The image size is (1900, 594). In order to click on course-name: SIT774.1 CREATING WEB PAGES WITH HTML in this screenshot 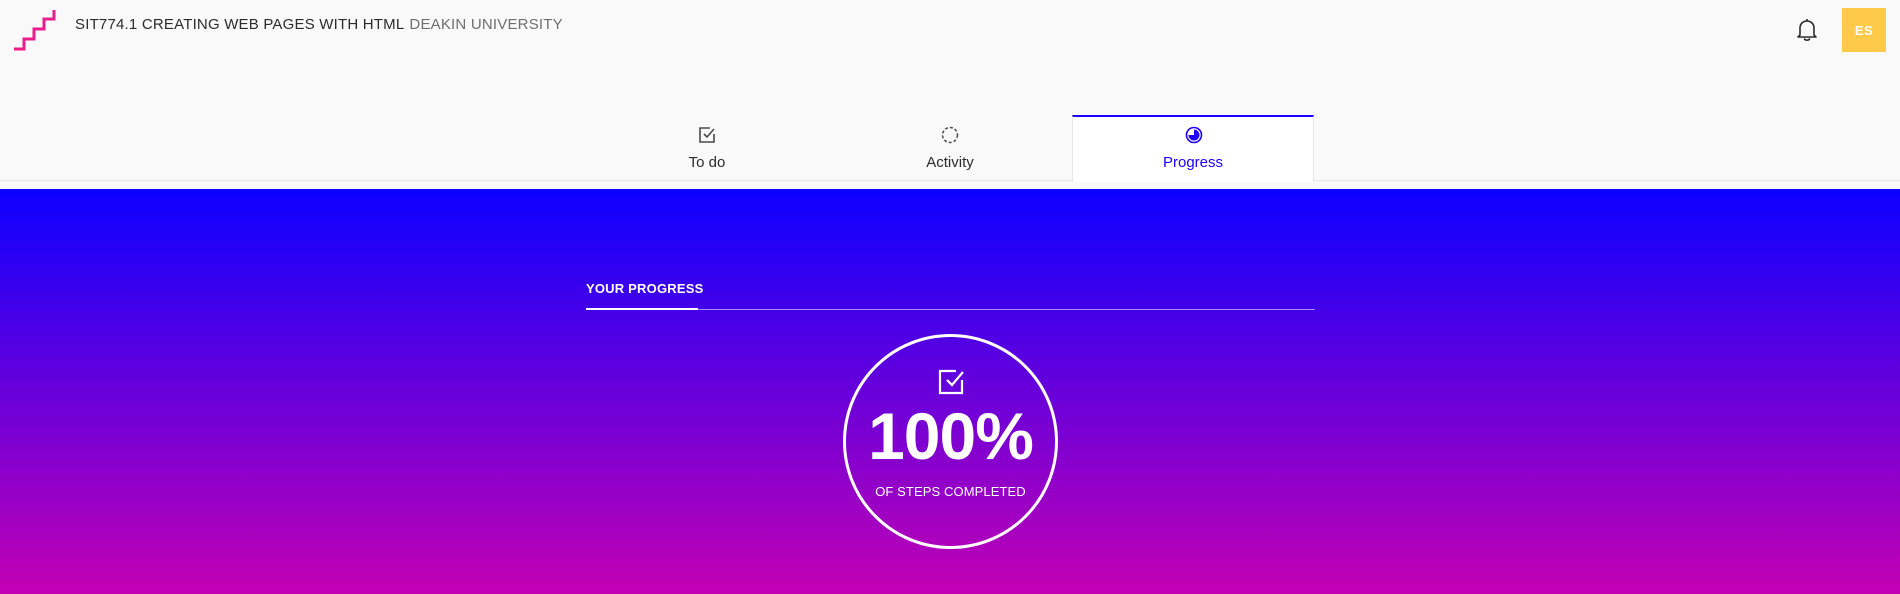, I will do `click(240, 24)`.